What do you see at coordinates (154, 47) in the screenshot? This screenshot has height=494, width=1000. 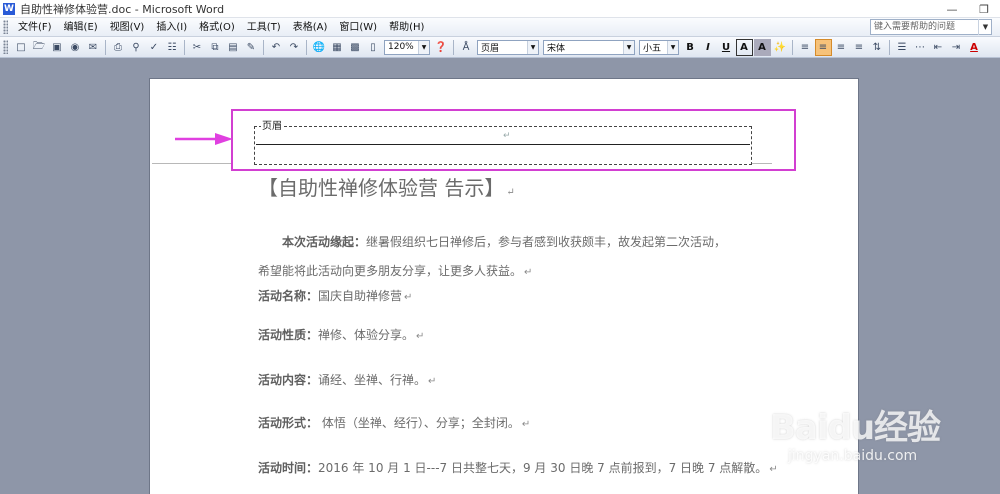 I see `spelling-icon: ✓` at bounding box center [154, 47].